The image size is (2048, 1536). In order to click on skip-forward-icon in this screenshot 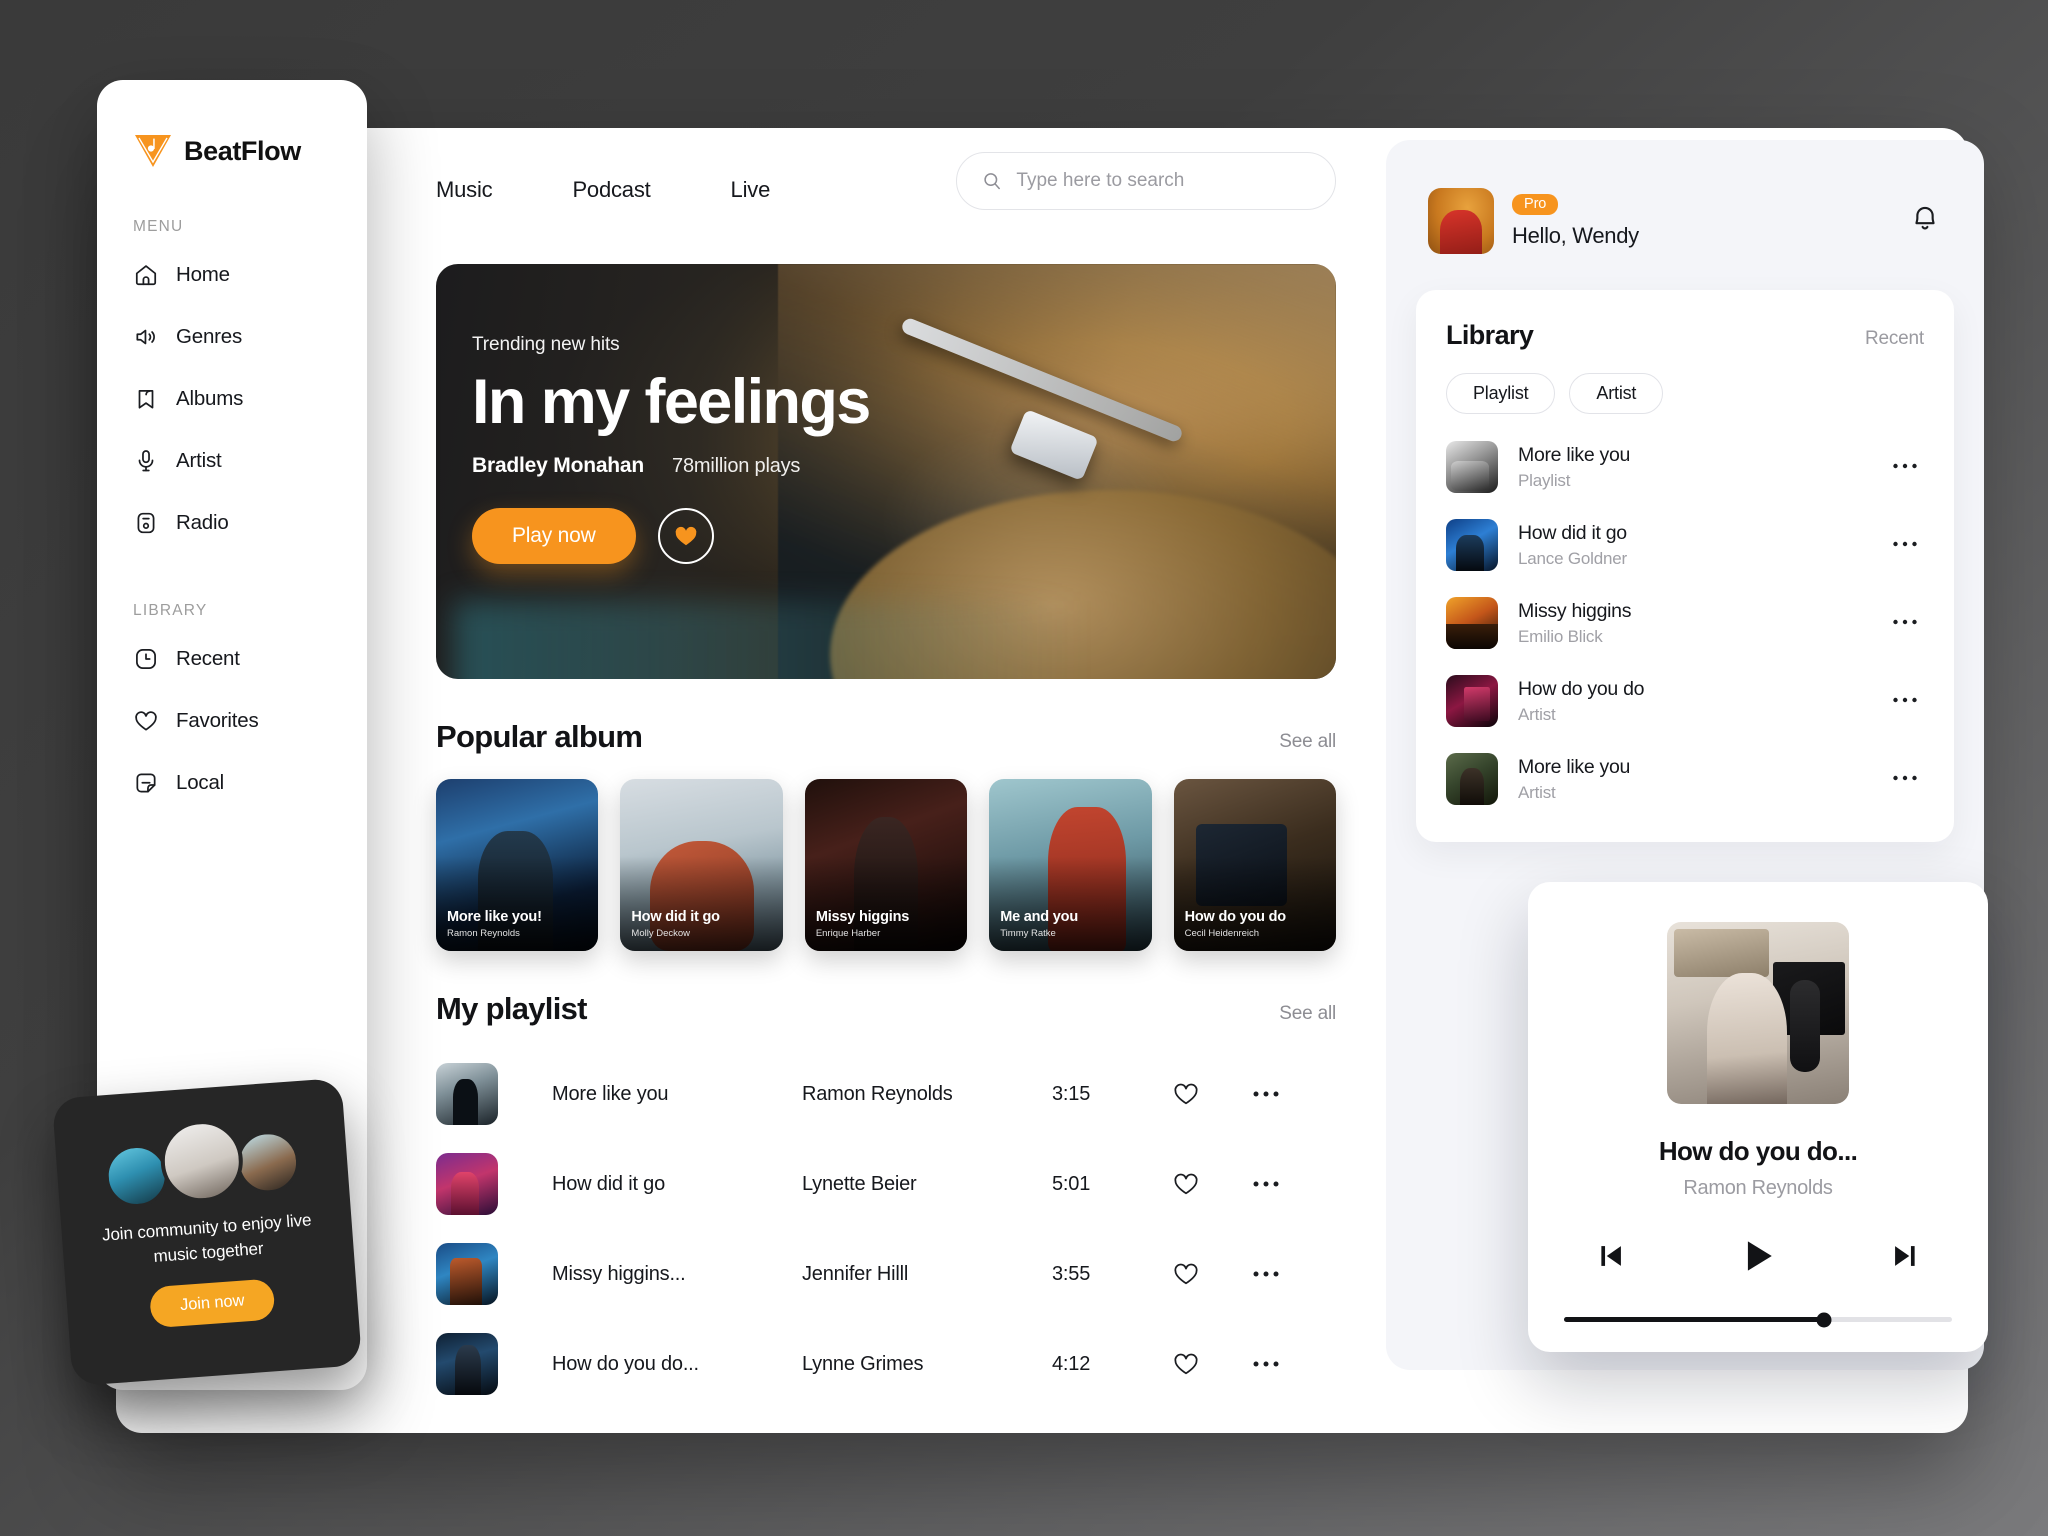, I will do `click(1905, 1256)`.